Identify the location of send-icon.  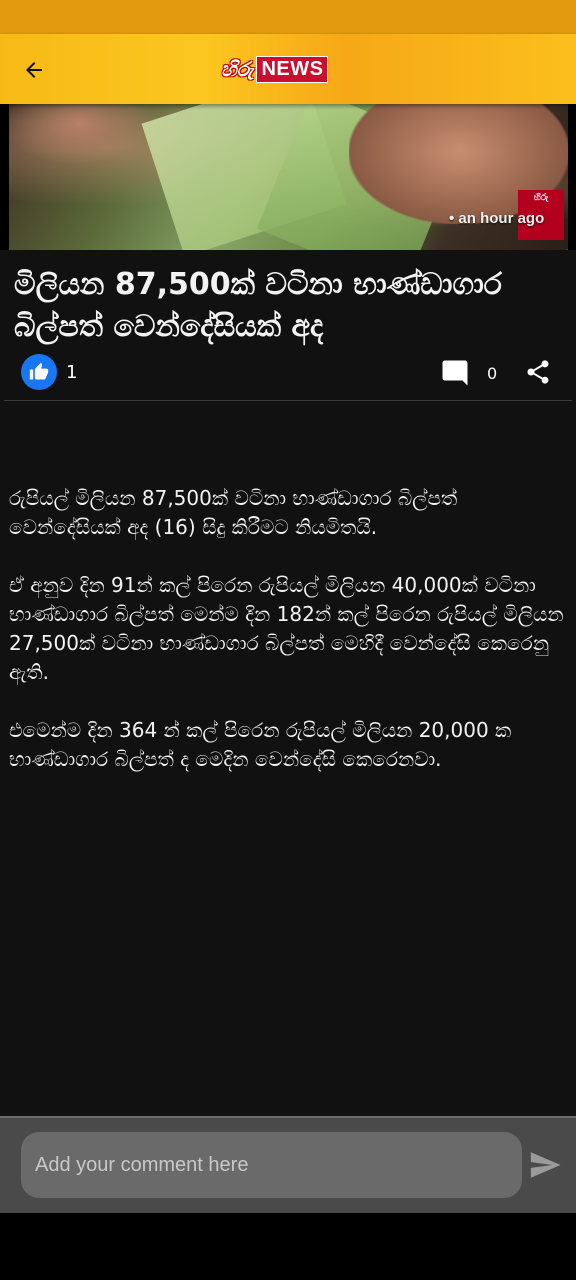
(545, 1165).